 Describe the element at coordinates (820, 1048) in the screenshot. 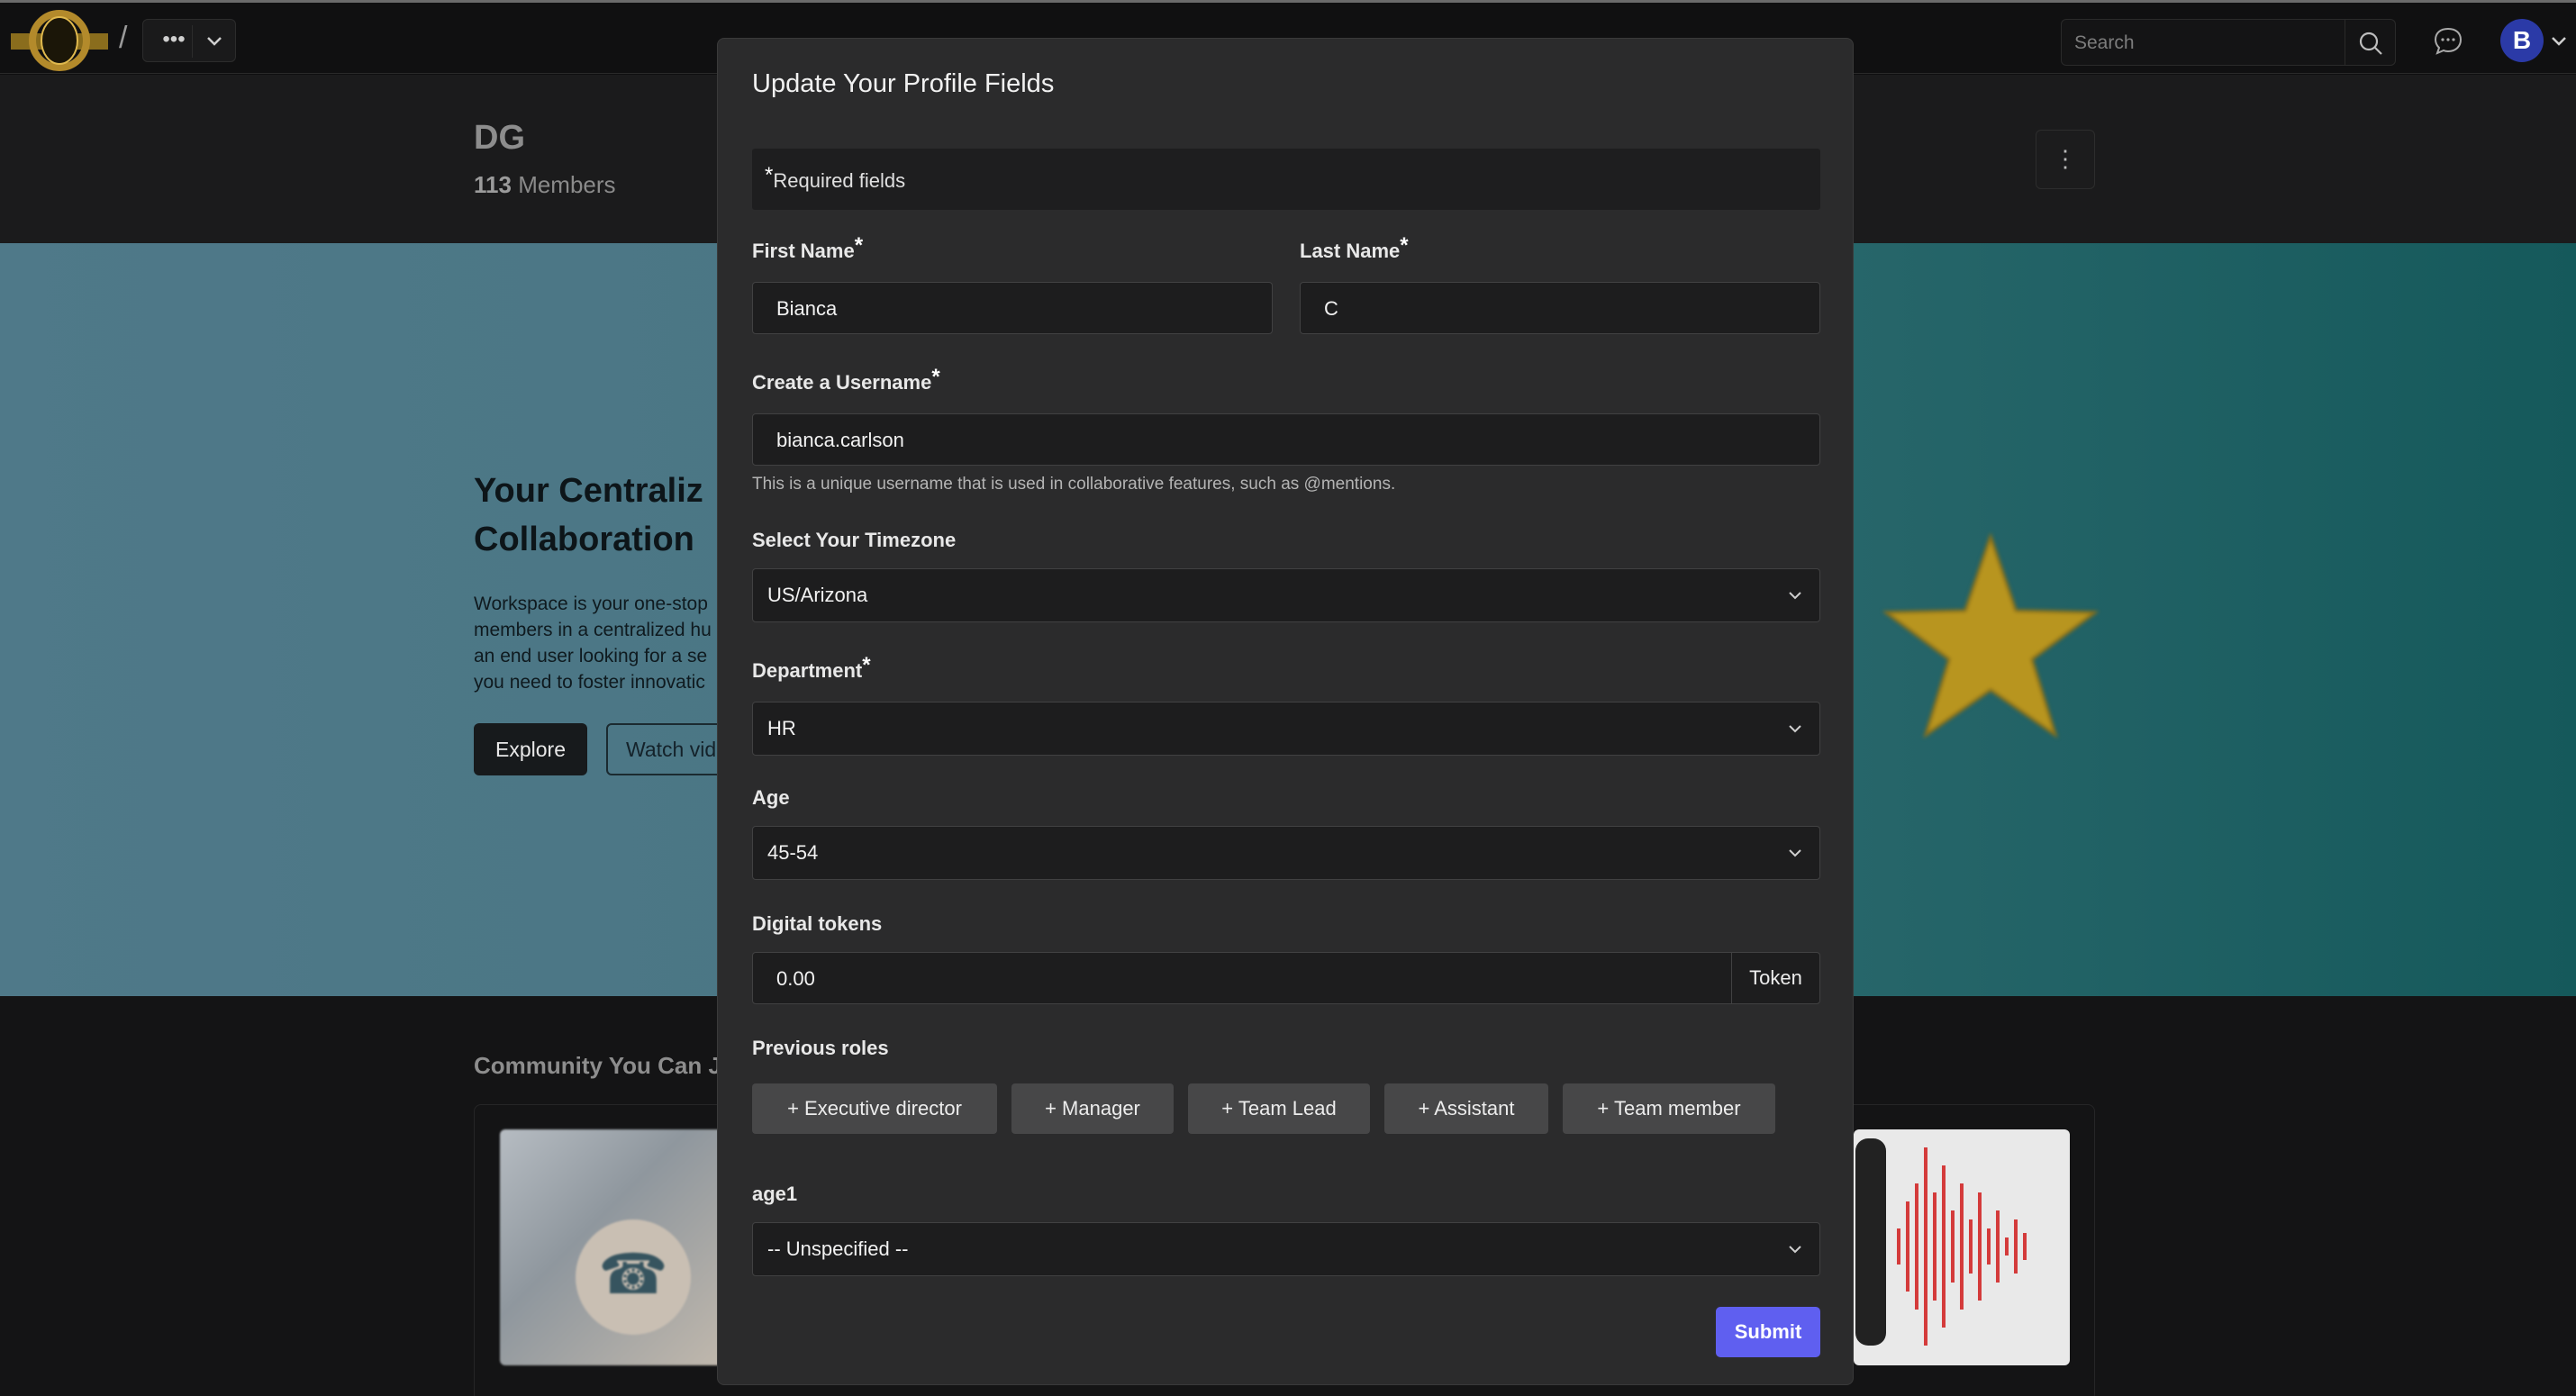

I see `previous-roles-label: Previous roles` at that location.